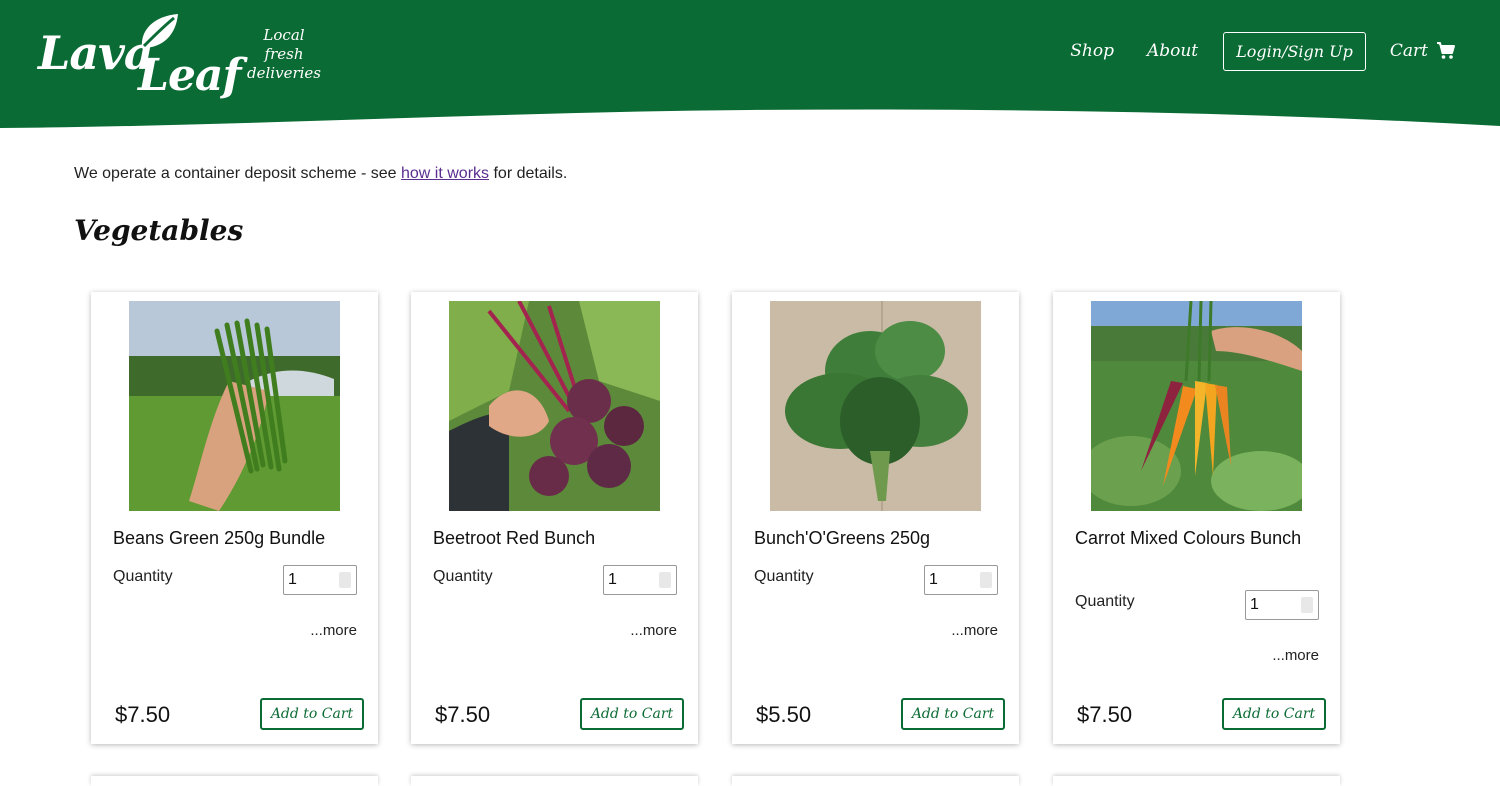 This screenshot has width=1500, height=786. Describe the element at coordinates (784, 714) in the screenshot. I see `product-price: $5.50` at that location.